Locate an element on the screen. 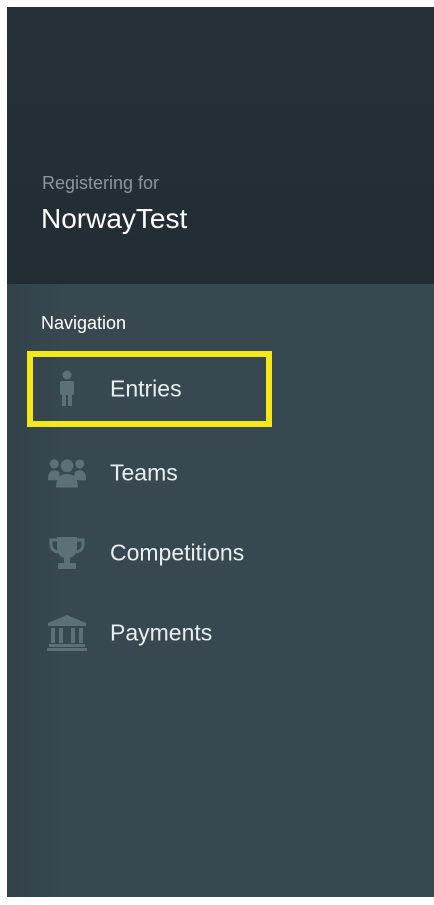 The width and height of the screenshot is (434, 905). nav-item-payments: Payments is located at coordinates (149, 633).